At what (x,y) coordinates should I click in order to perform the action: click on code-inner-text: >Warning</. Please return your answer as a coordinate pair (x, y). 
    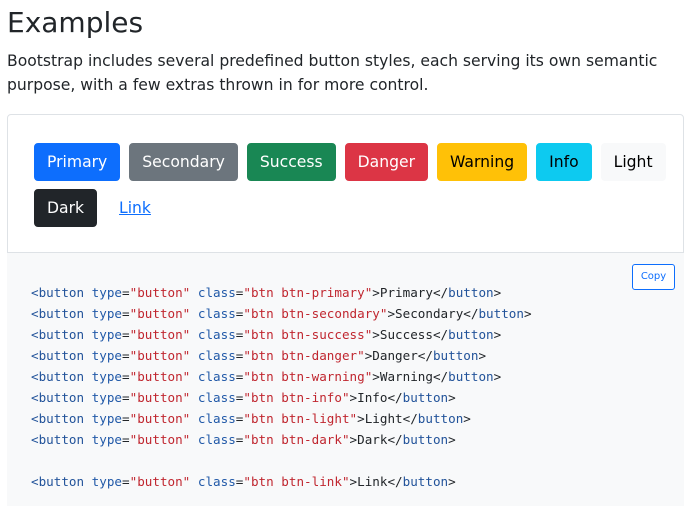
    Looking at the image, I should click on (410, 376).